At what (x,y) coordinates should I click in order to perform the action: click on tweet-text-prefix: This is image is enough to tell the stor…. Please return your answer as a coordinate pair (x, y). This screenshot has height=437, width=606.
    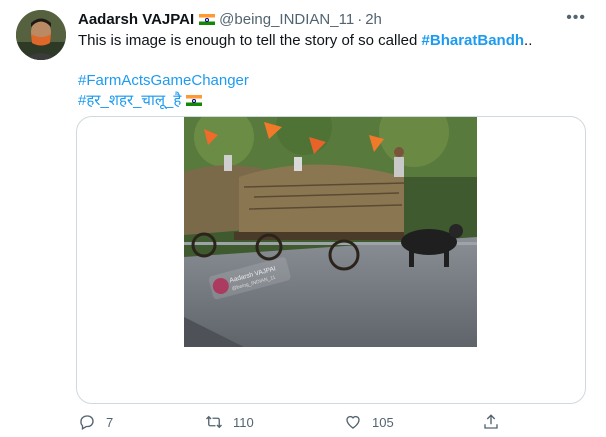
    Looking at the image, I should click on (250, 40).